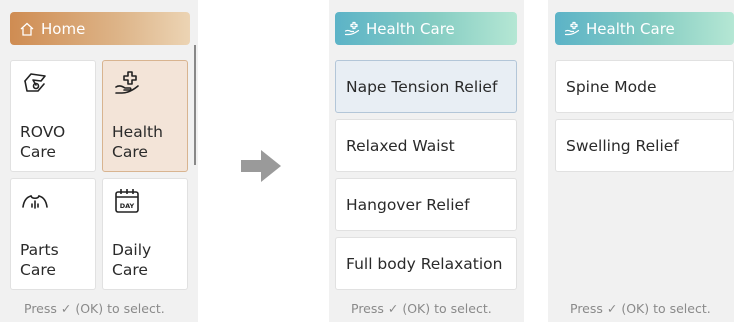 The width and height of the screenshot is (734, 322). Describe the element at coordinates (262, 166) in the screenshot. I see `arrow-right-icon` at that location.